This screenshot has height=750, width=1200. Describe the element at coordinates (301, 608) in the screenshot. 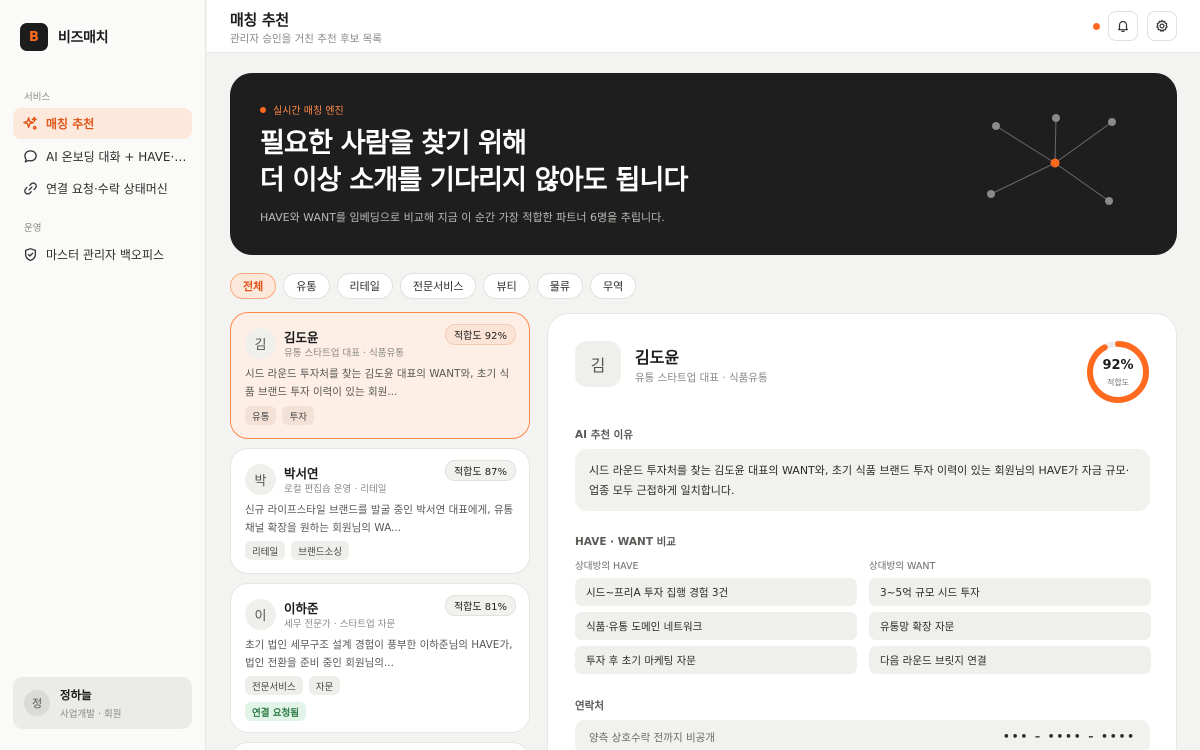

I see `candidate-name: 이하준` at that location.